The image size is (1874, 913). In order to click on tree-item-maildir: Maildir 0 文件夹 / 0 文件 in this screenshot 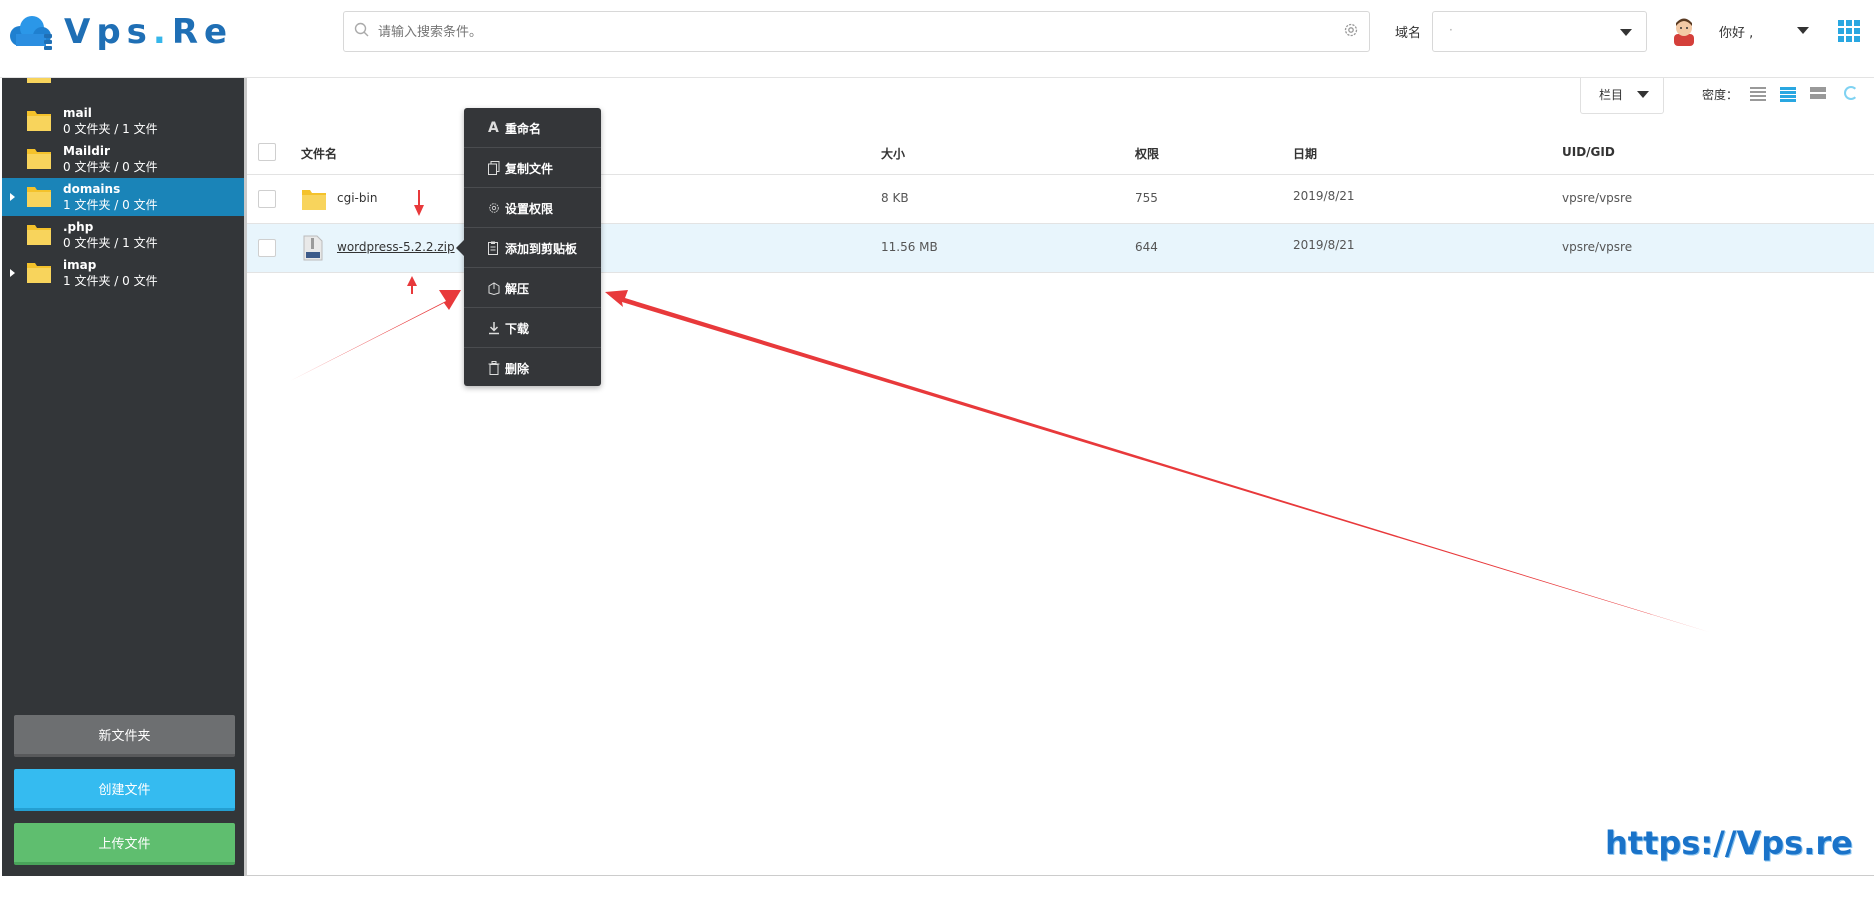, I will do `click(123, 159)`.